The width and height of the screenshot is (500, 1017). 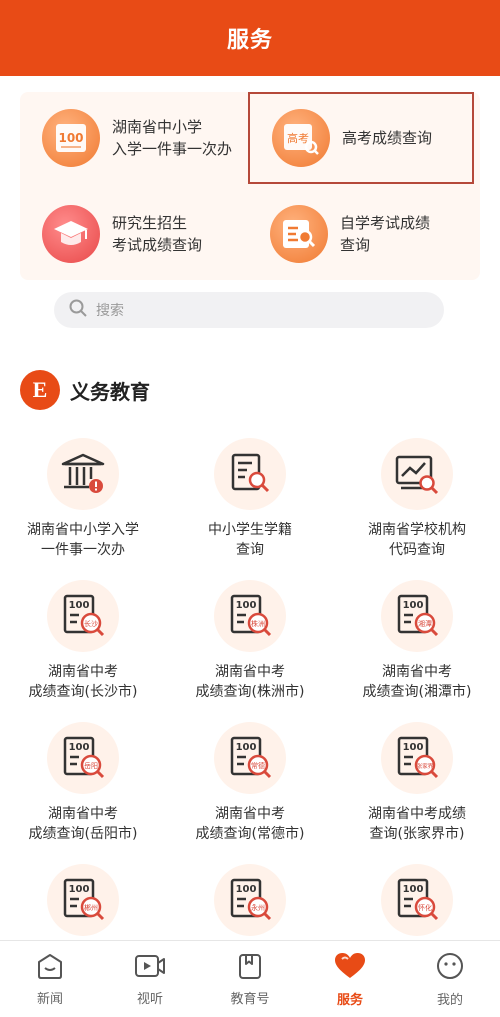 I want to click on tab-video: 视听, so click(x=150, y=979).